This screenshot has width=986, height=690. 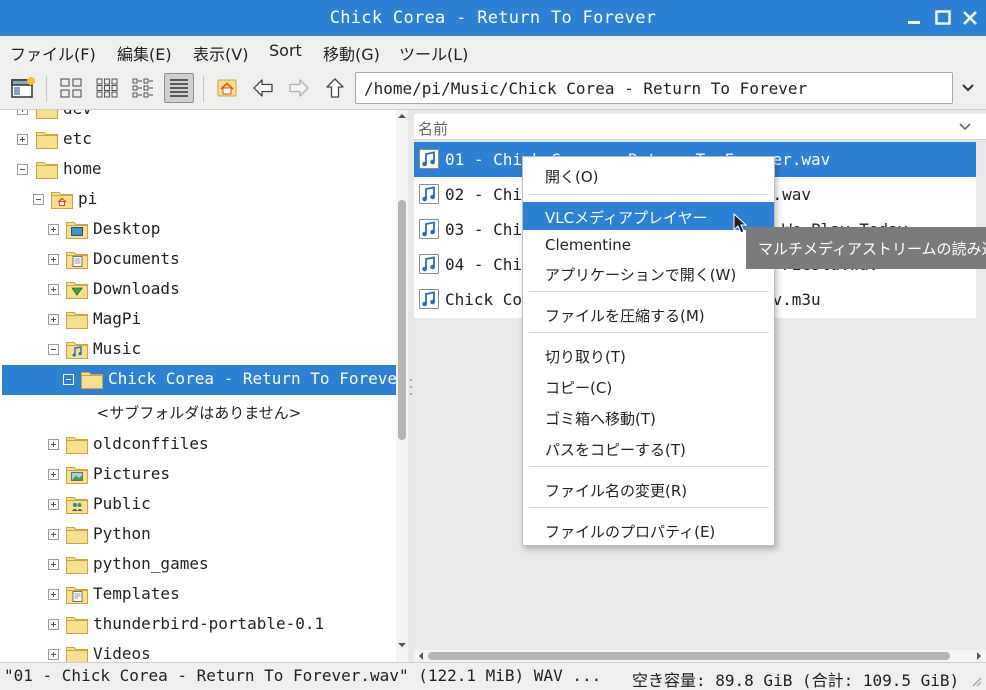 What do you see at coordinates (429, 159) in the screenshot?
I see `audio-file-icon` at bounding box center [429, 159].